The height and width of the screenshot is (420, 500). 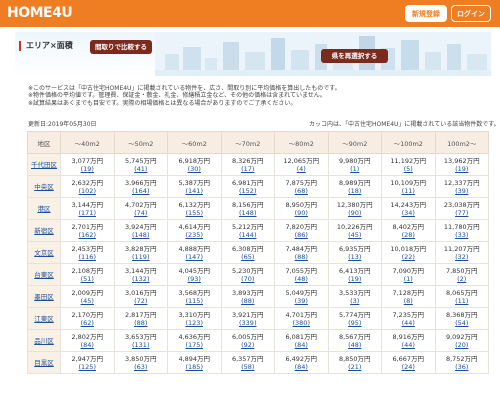 I want to click on listing-count-link: (92), so click(x=248, y=345).